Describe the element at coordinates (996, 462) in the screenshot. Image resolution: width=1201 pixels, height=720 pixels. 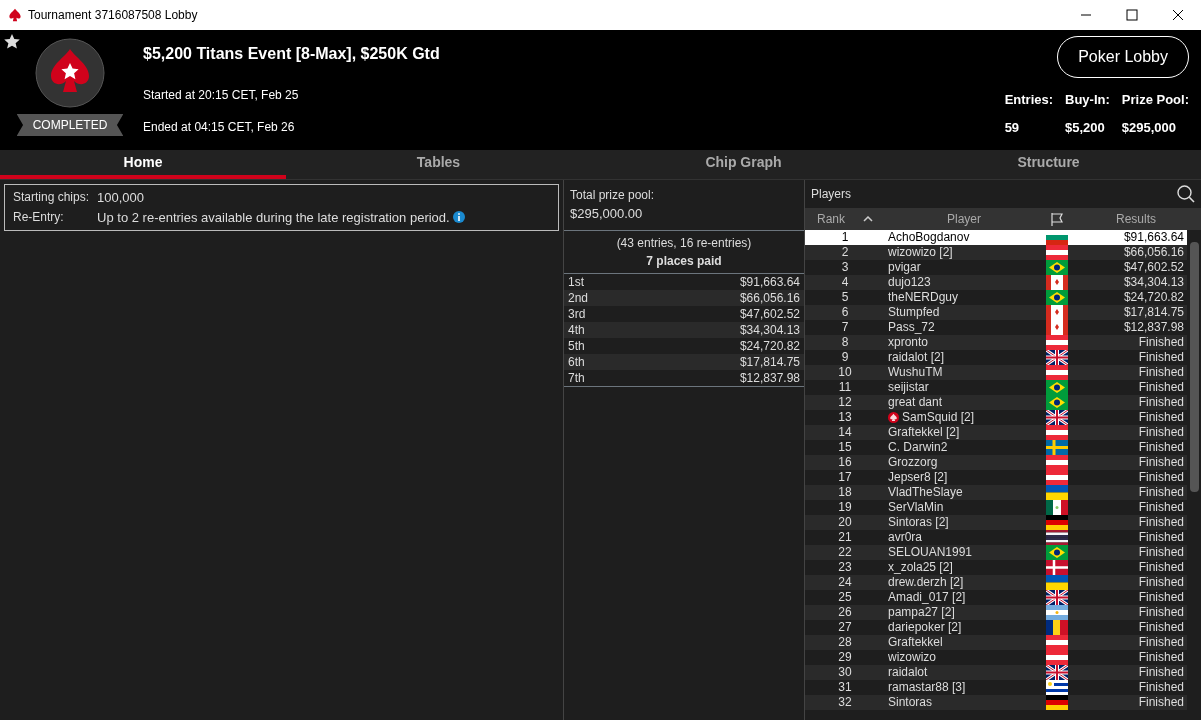
I see `player-row: 16 Grozzorg Finished` at that location.